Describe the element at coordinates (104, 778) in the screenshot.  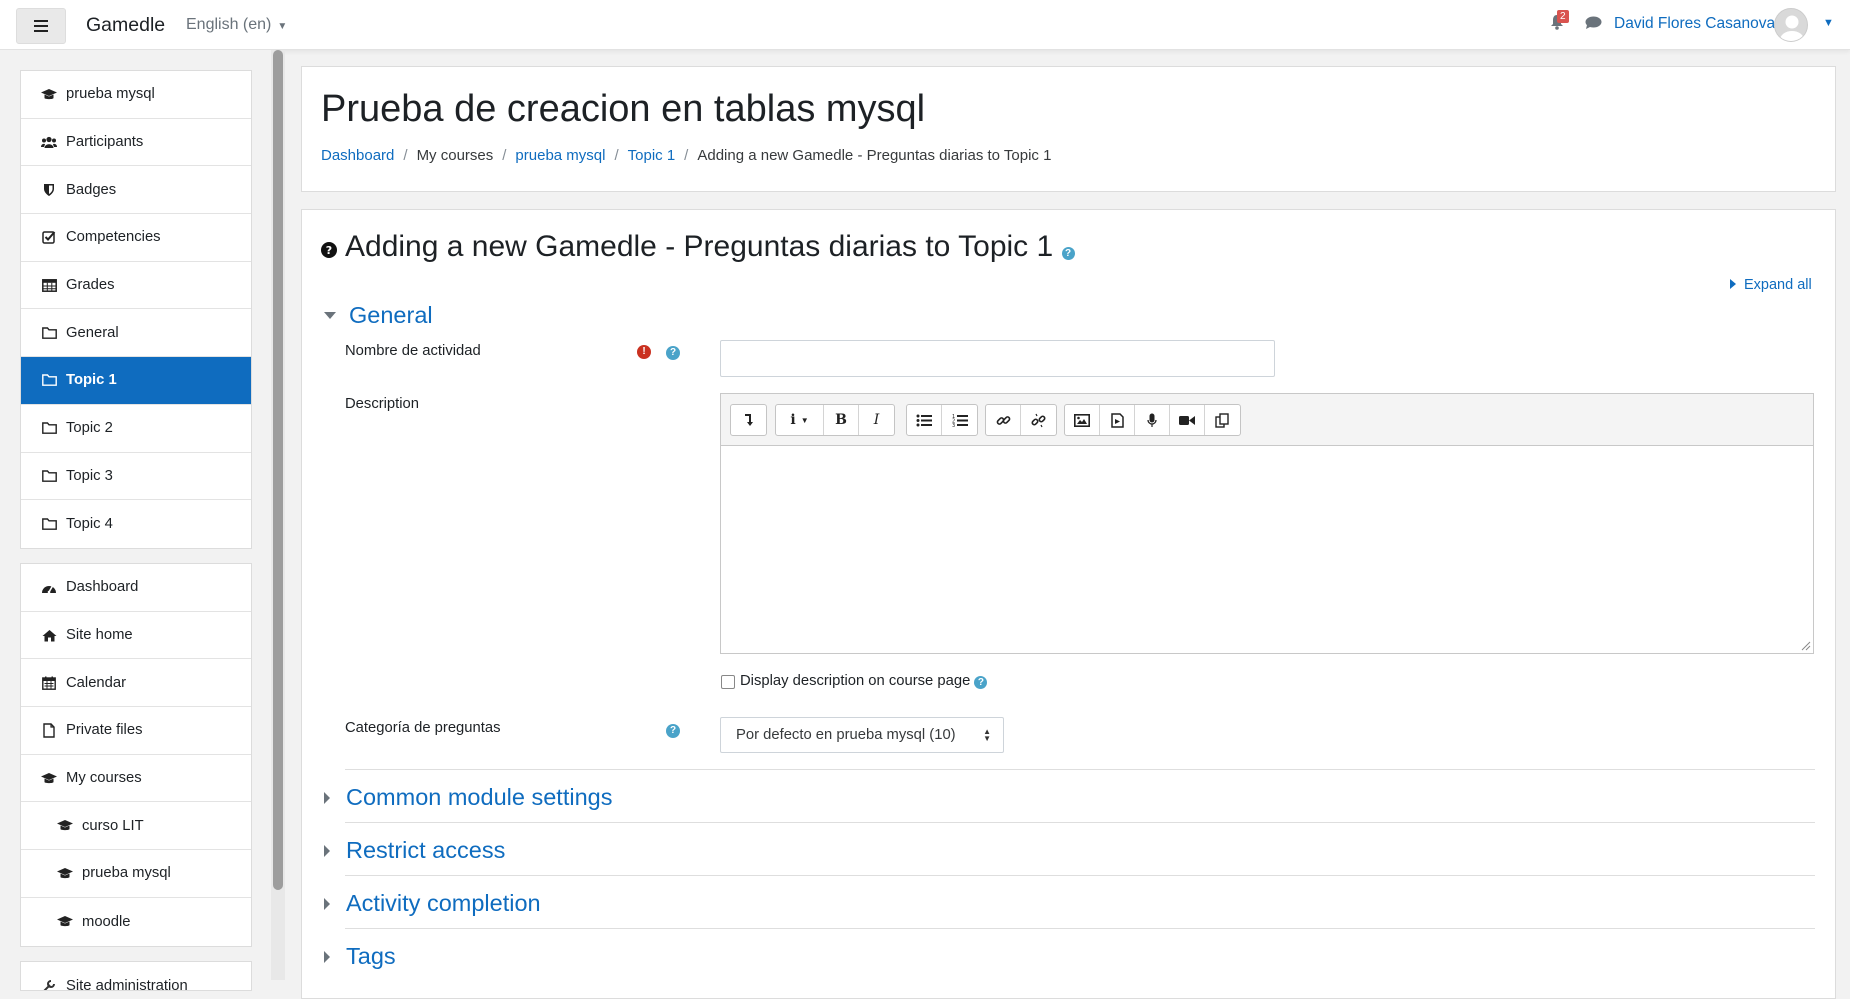
I see `sidebar-item-label: My courses` at that location.